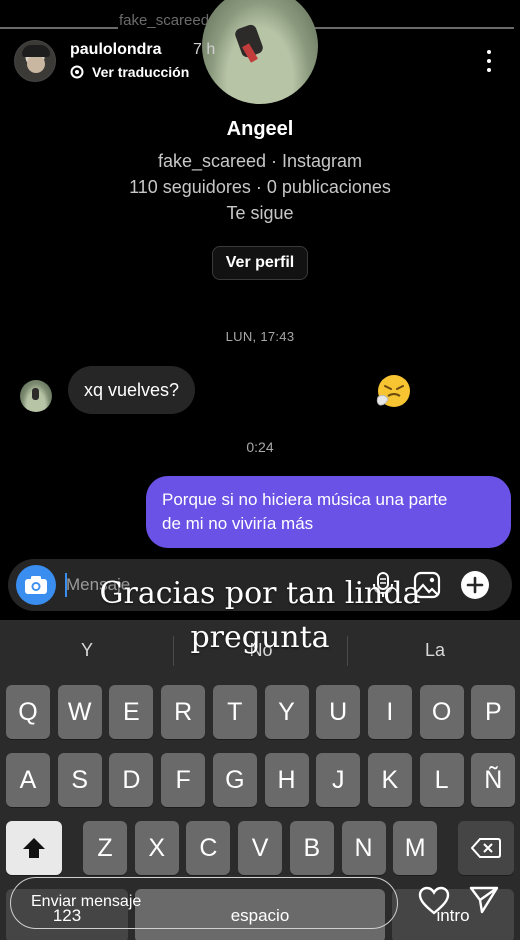 Image resolution: width=520 pixels, height=940 pixels. I want to click on story-time: 7 h, so click(204, 49).